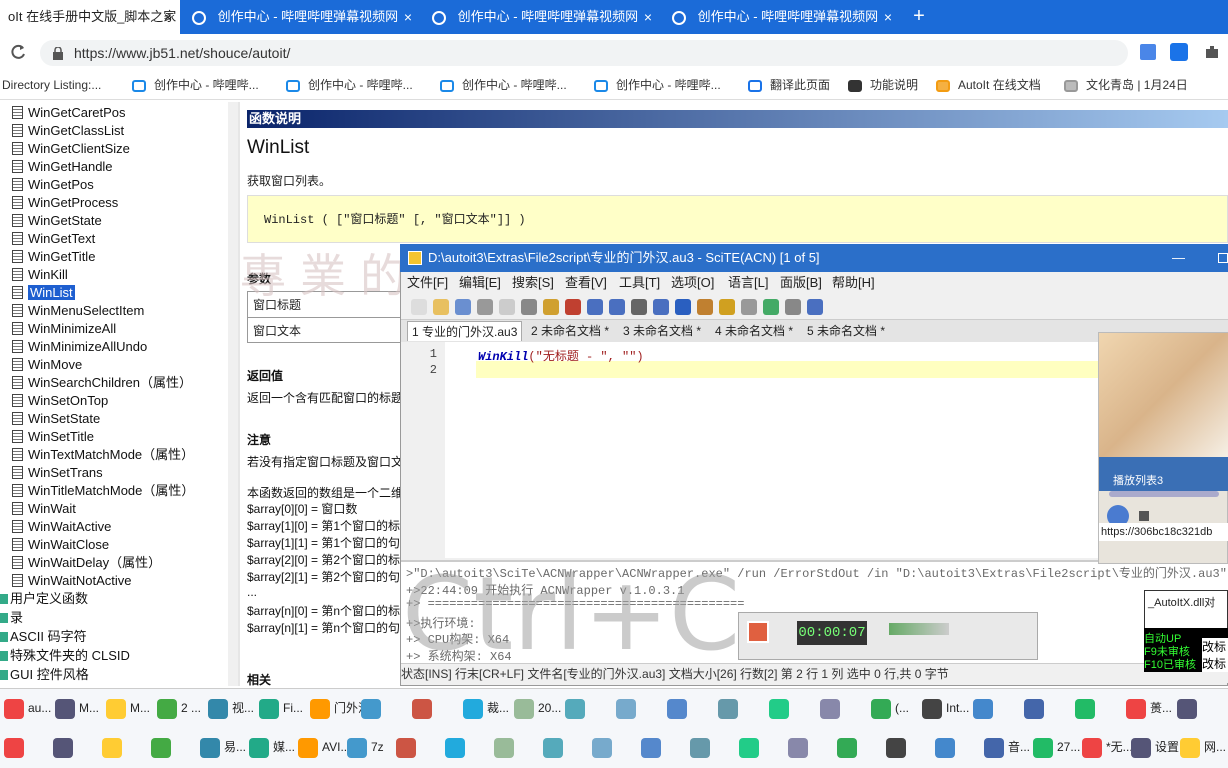 This screenshot has width=1228, height=768. I want to click on menu-item: 文件[F], so click(427, 283).